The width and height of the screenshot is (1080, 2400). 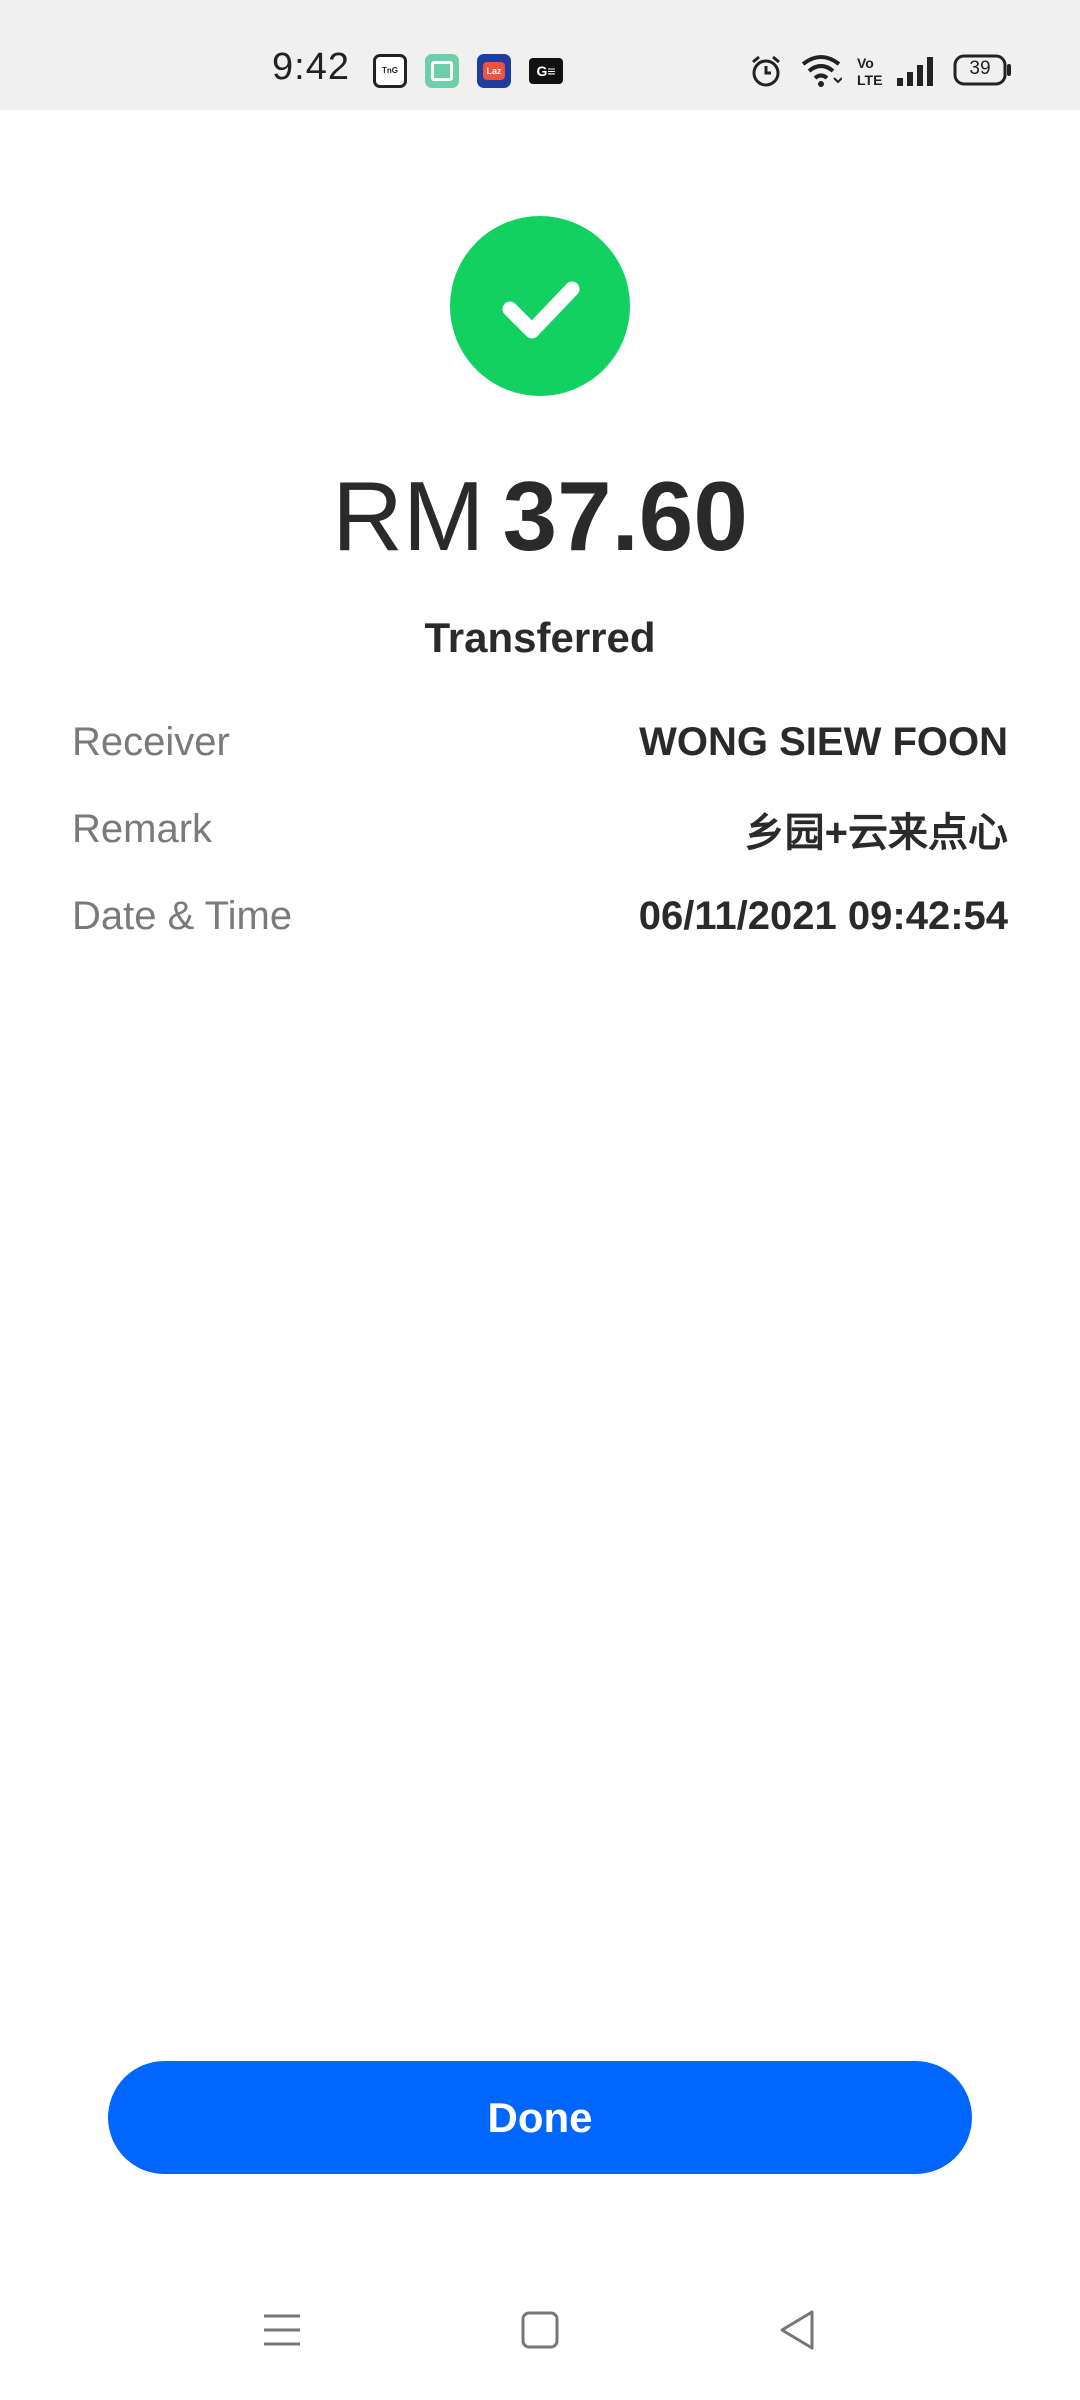 I want to click on amount-currency: RM, so click(x=408, y=516).